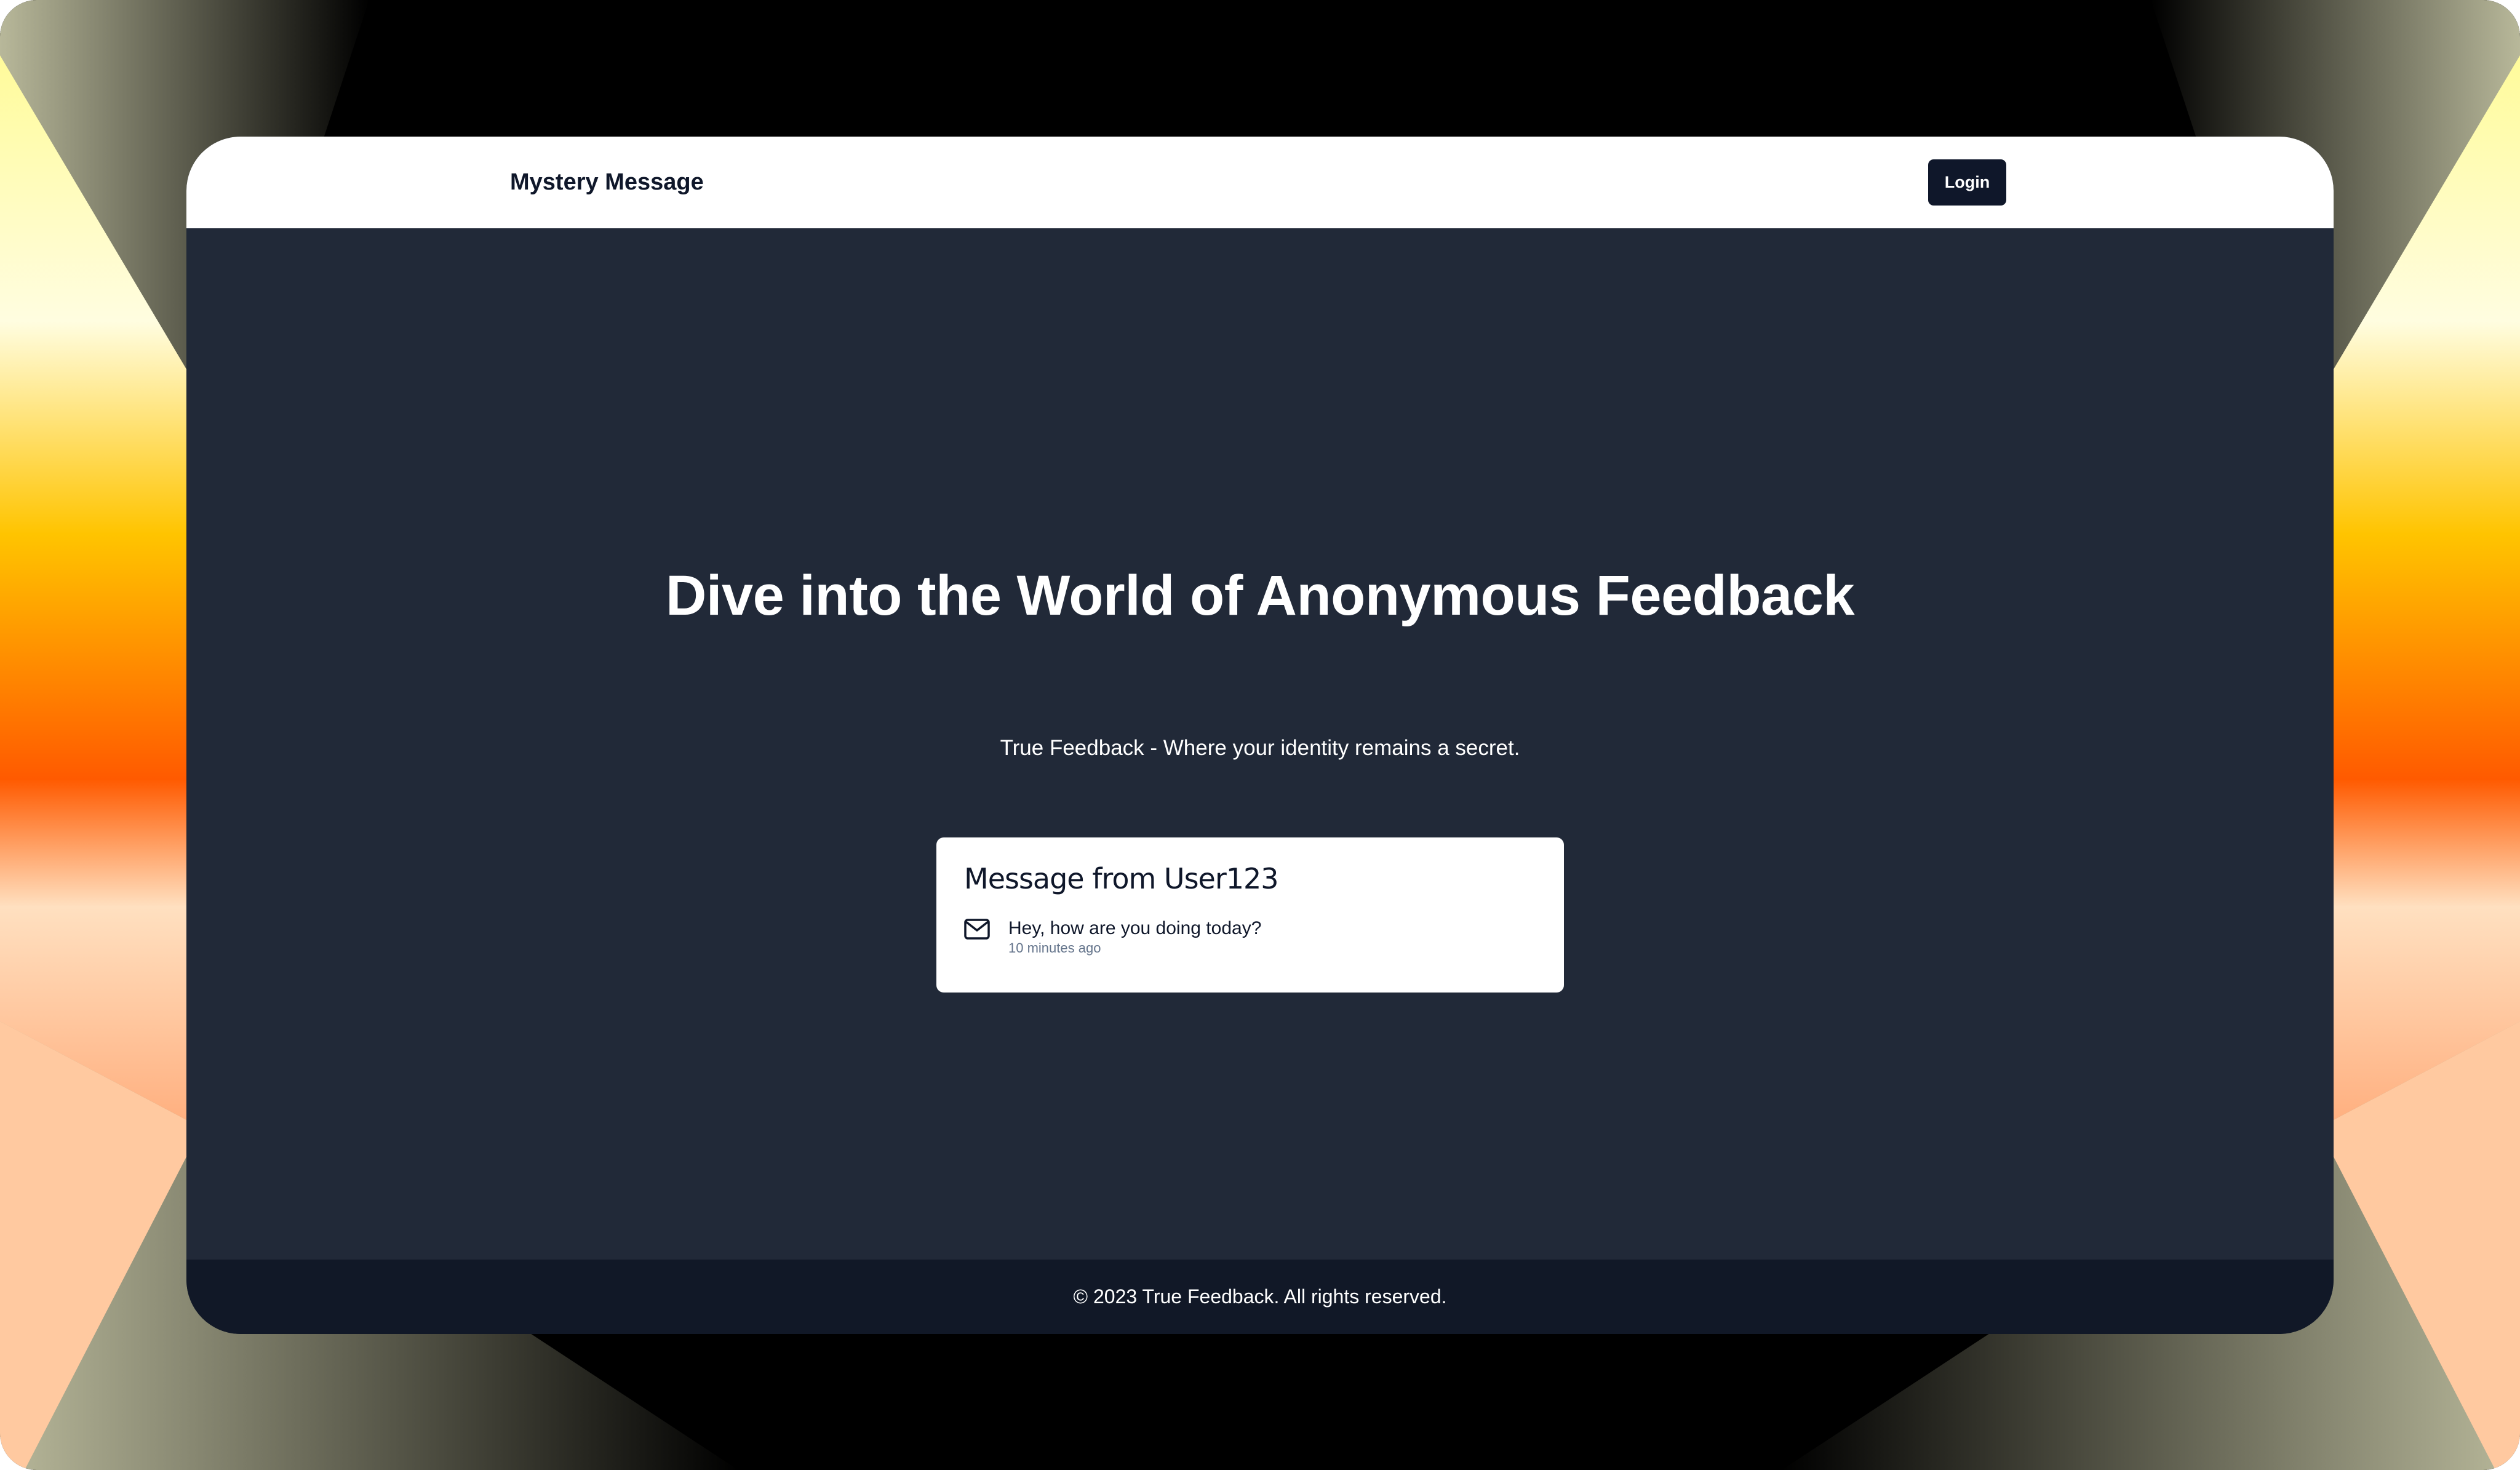 The image size is (2520, 1470). Describe the element at coordinates (607, 183) in the screenshot. I see `brand-logo: Mystery Message` at that location.